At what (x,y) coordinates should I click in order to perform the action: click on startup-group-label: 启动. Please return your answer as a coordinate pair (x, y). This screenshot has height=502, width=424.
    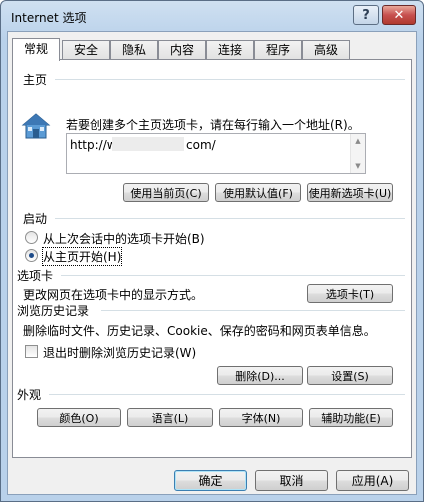
    Looking at the image, I should click on (35, 219).